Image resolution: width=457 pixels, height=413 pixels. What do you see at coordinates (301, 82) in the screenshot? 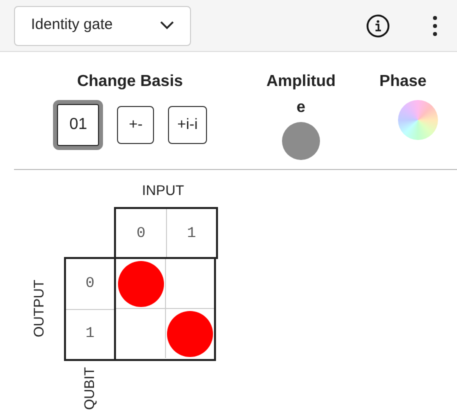
I see `amplitude-title: Amplitud` at bounding box center [301, 82].